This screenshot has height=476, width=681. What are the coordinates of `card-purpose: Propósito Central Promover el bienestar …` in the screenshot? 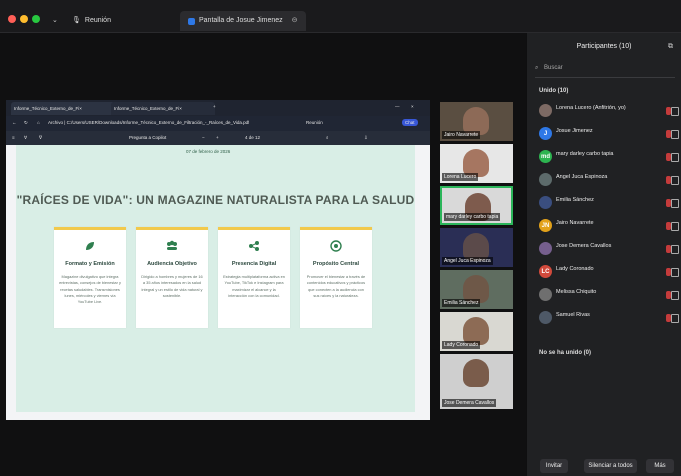 It's located at (336, 277).